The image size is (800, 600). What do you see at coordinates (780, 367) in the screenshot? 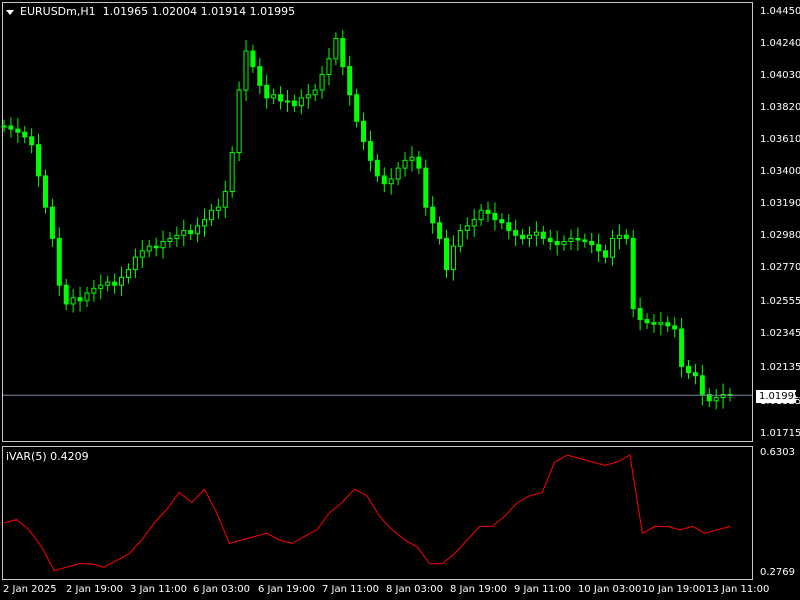
I see `price-axis-tick: 1.02135` at bounding box center [780, 367].